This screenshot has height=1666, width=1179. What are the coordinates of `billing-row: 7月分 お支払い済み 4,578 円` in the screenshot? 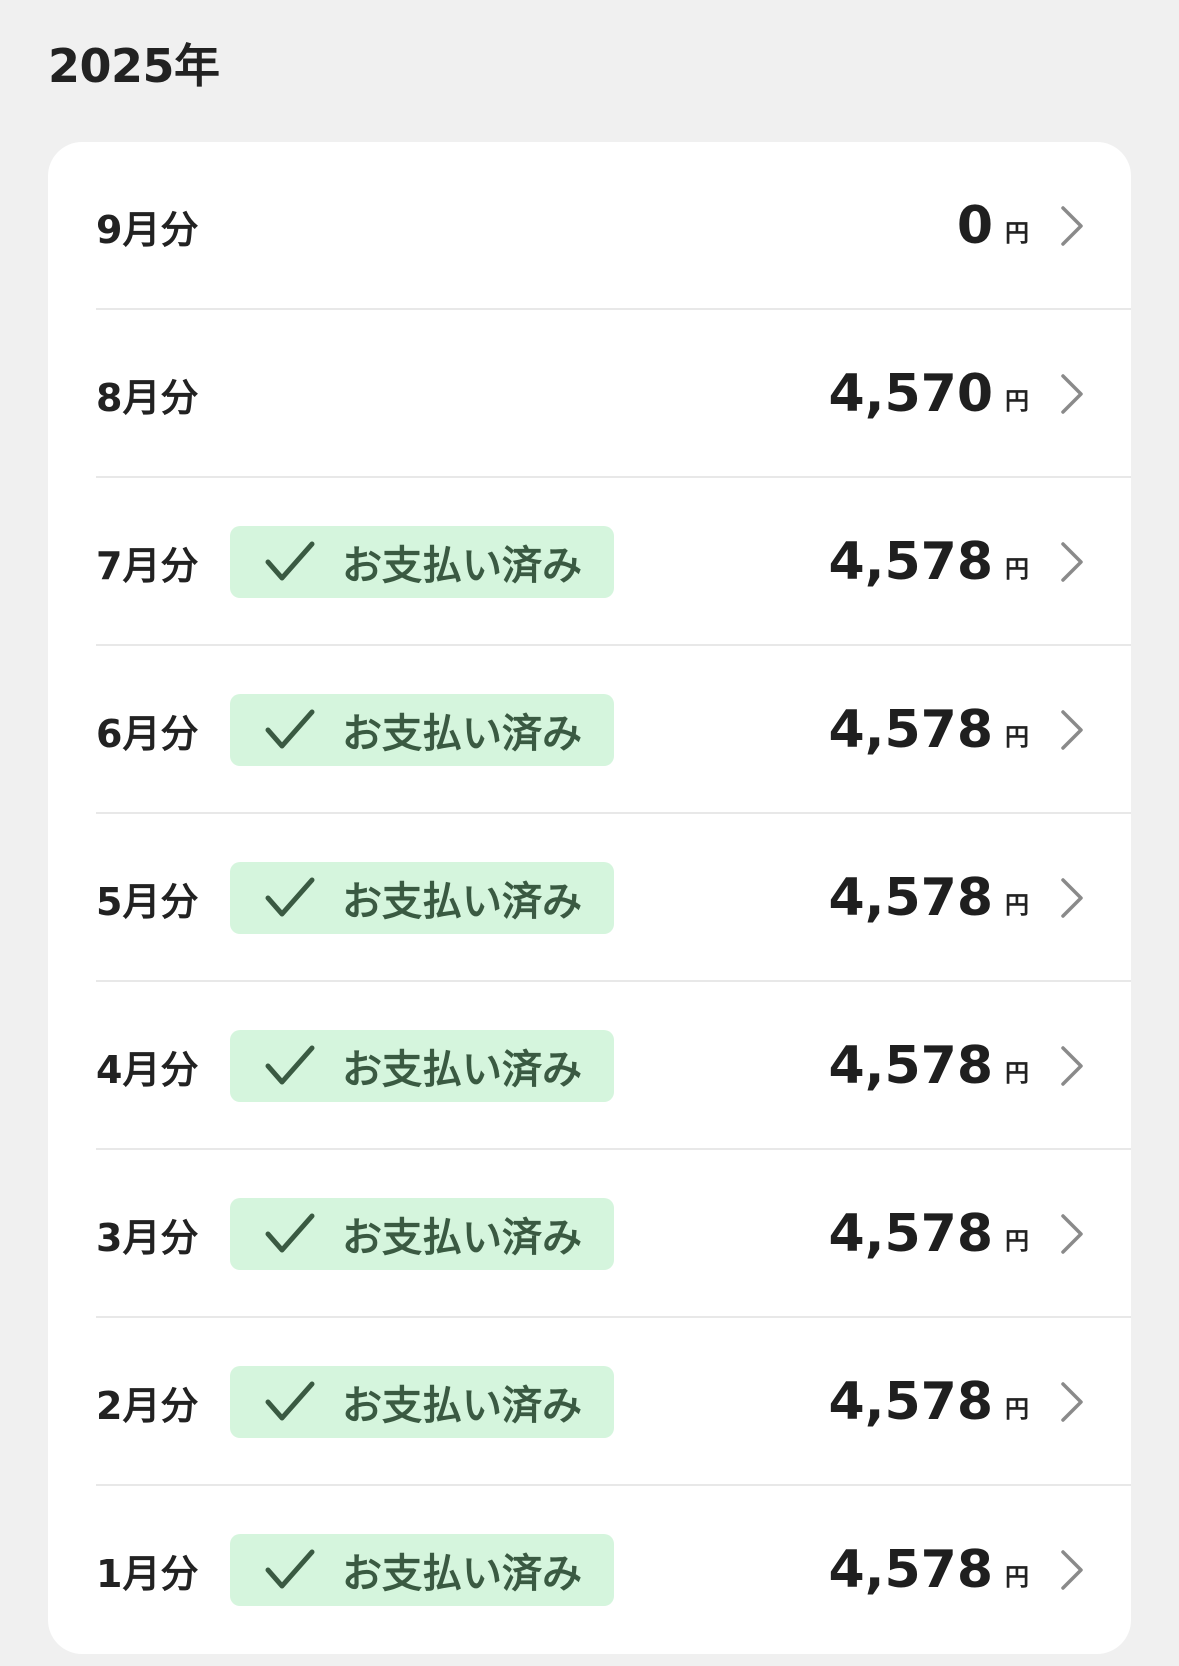 It's located at (589, 562).